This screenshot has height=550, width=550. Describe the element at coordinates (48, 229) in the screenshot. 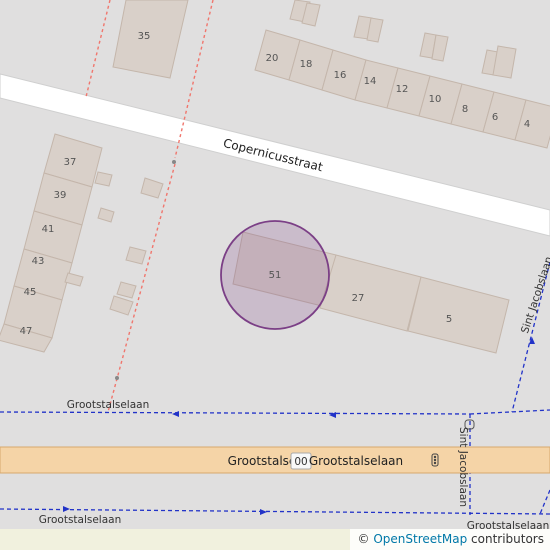

I see `house-number: 41` at that location.